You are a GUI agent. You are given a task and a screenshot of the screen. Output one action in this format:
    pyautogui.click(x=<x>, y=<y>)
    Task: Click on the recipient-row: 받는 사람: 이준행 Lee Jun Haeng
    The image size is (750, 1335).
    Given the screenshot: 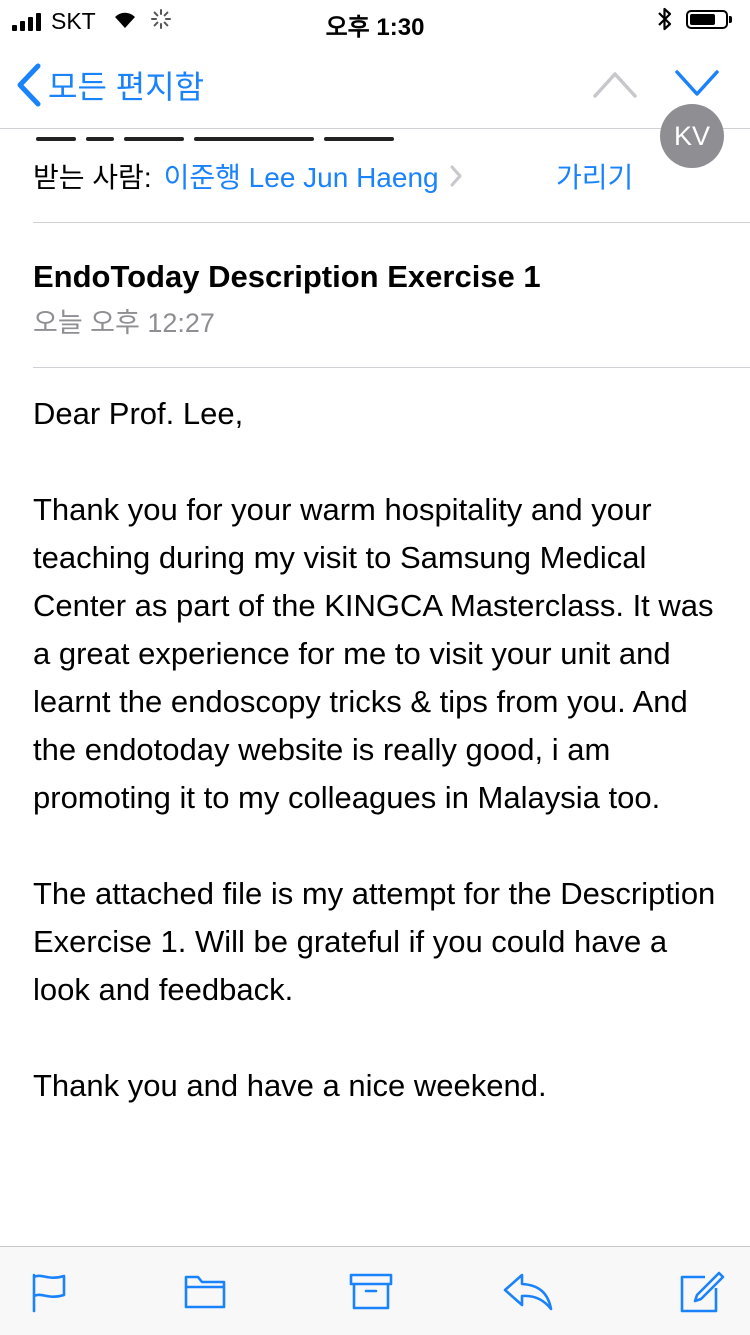 What is the action you would take?
    pyautogui.click(x=248, y=176)
    